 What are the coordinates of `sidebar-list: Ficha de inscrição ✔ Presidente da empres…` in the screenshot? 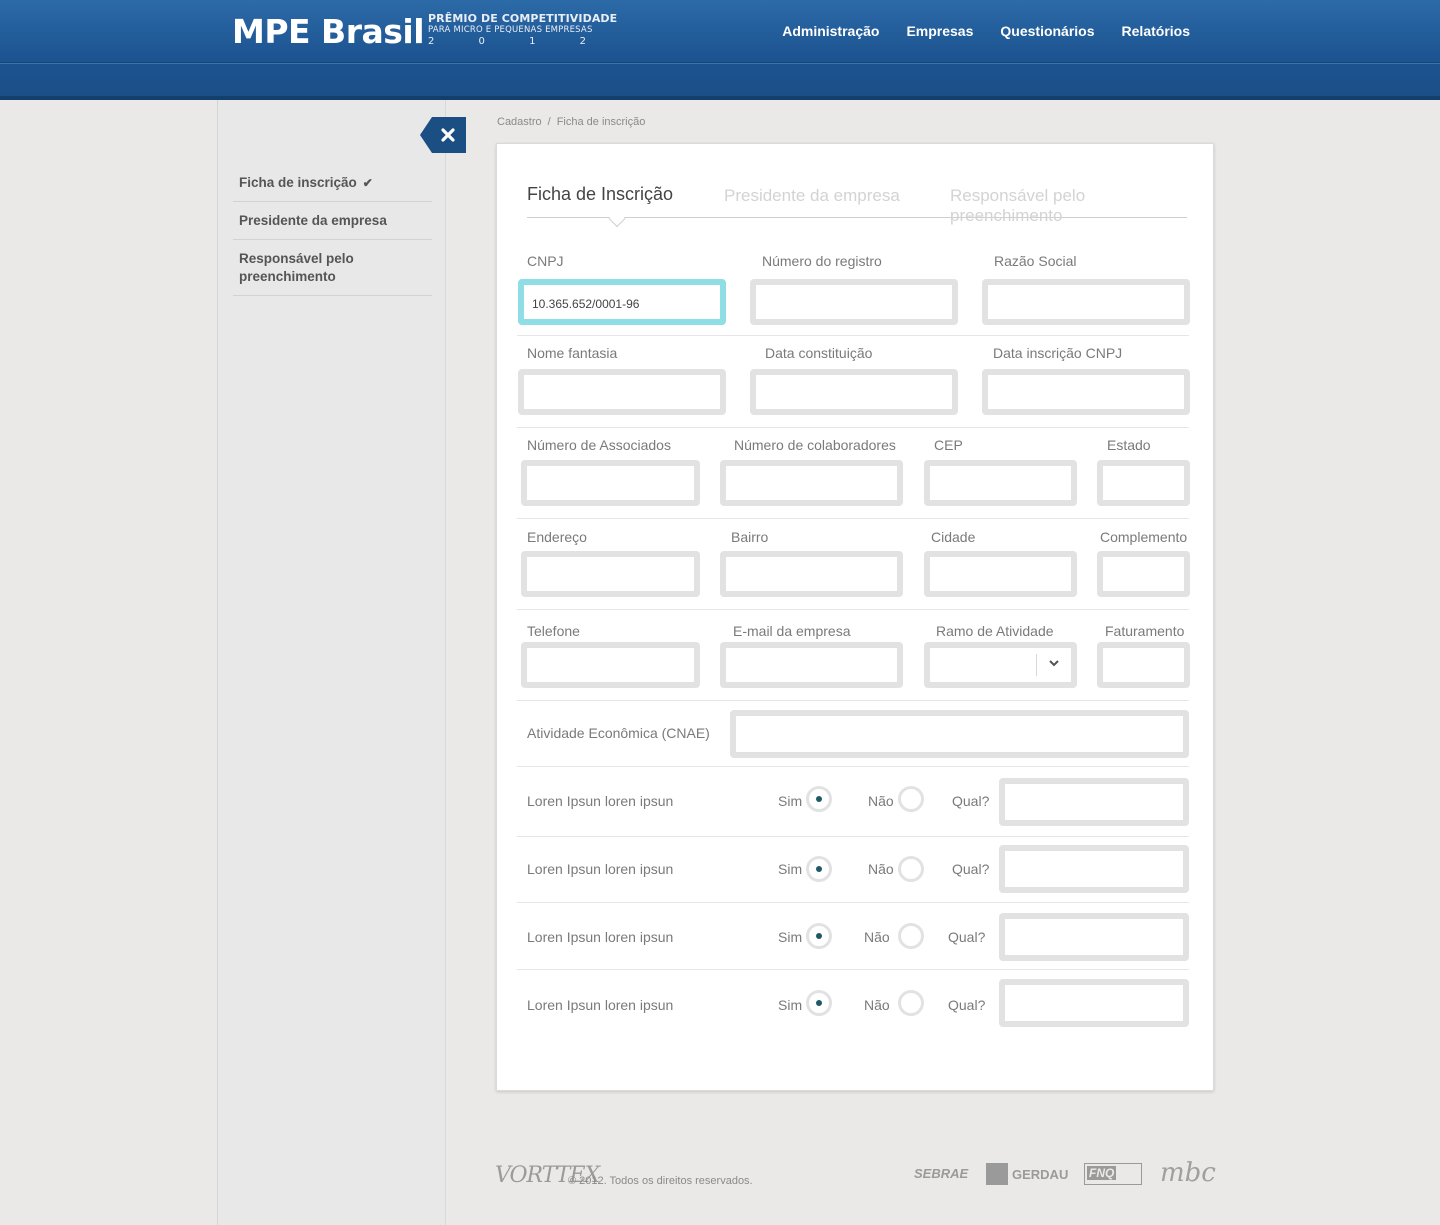 It's located at (332, 230).